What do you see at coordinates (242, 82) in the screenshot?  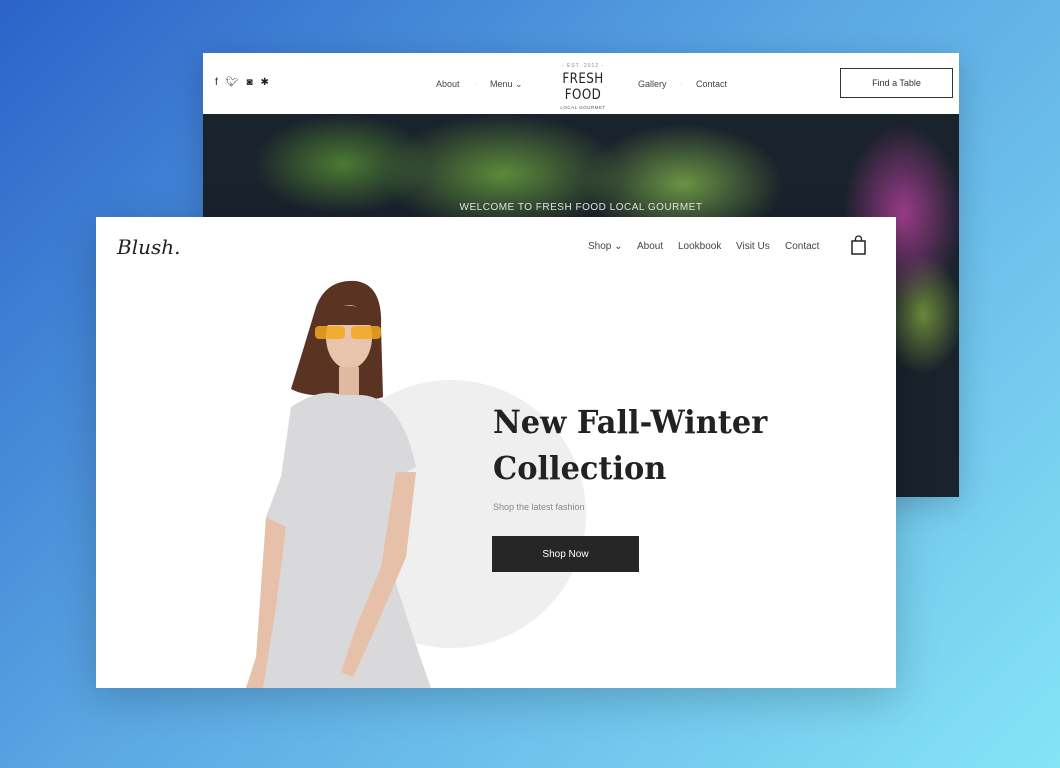 I see `social-links: f 🐦︎ ◙ ✱` at bounding box center [242, 82].